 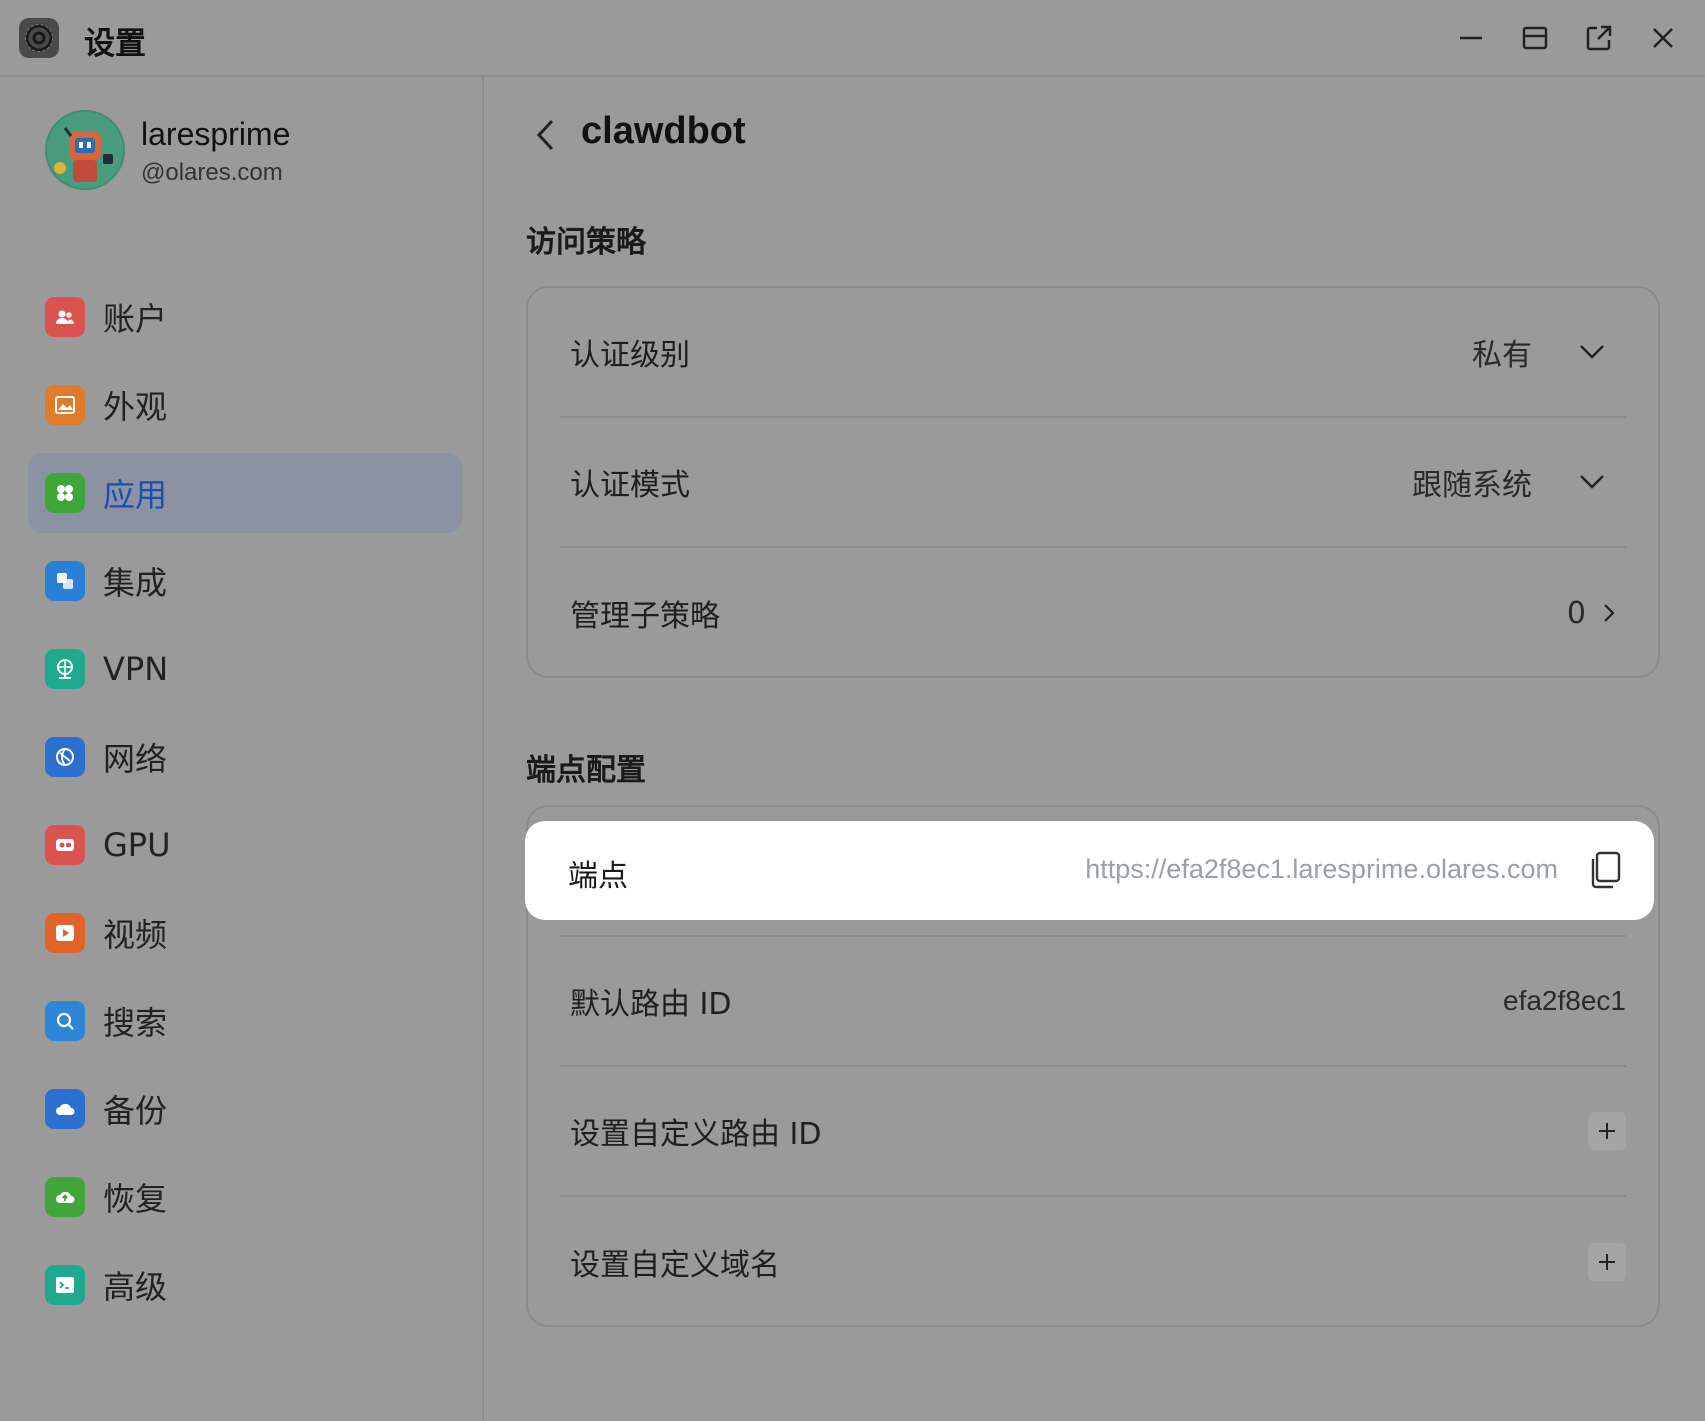 I want to click on custom-domain-row: 设置自定义域名, so click(x=1093, y=1262).